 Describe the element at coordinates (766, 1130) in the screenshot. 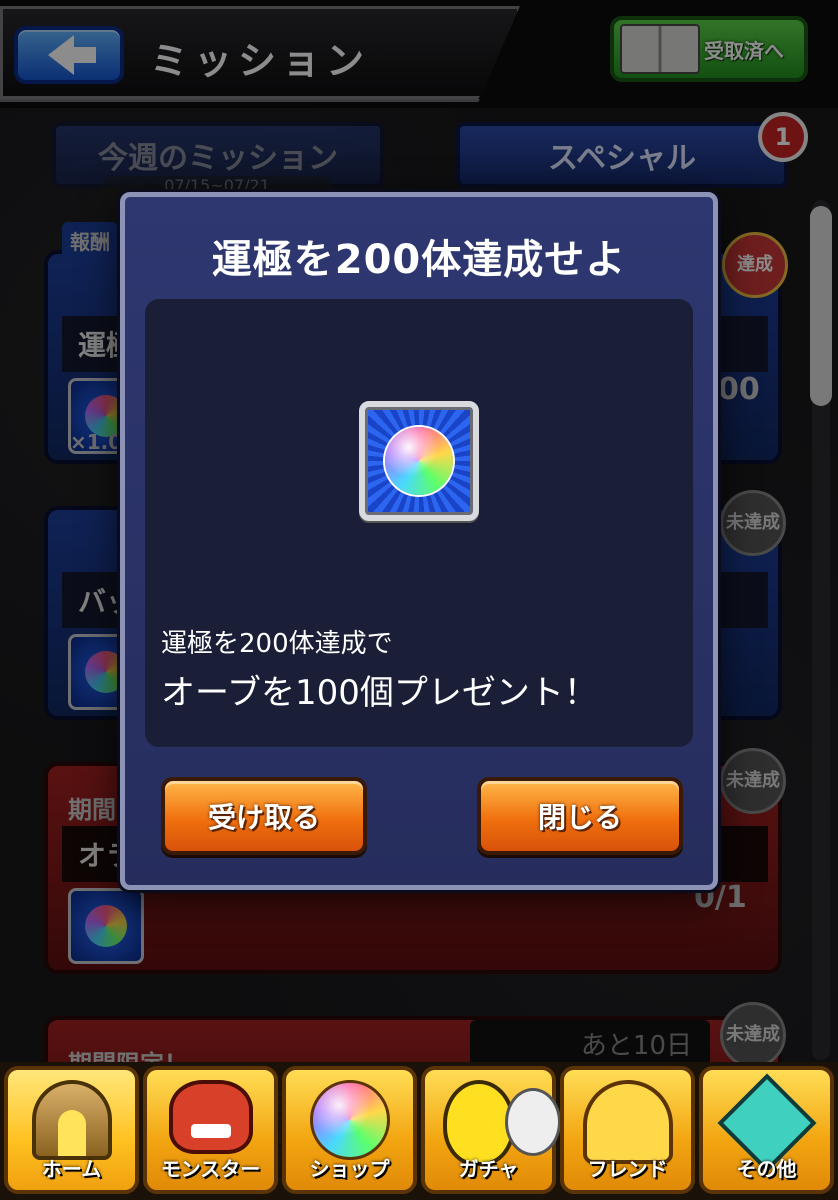

I see `nav-other: その他` at that location.